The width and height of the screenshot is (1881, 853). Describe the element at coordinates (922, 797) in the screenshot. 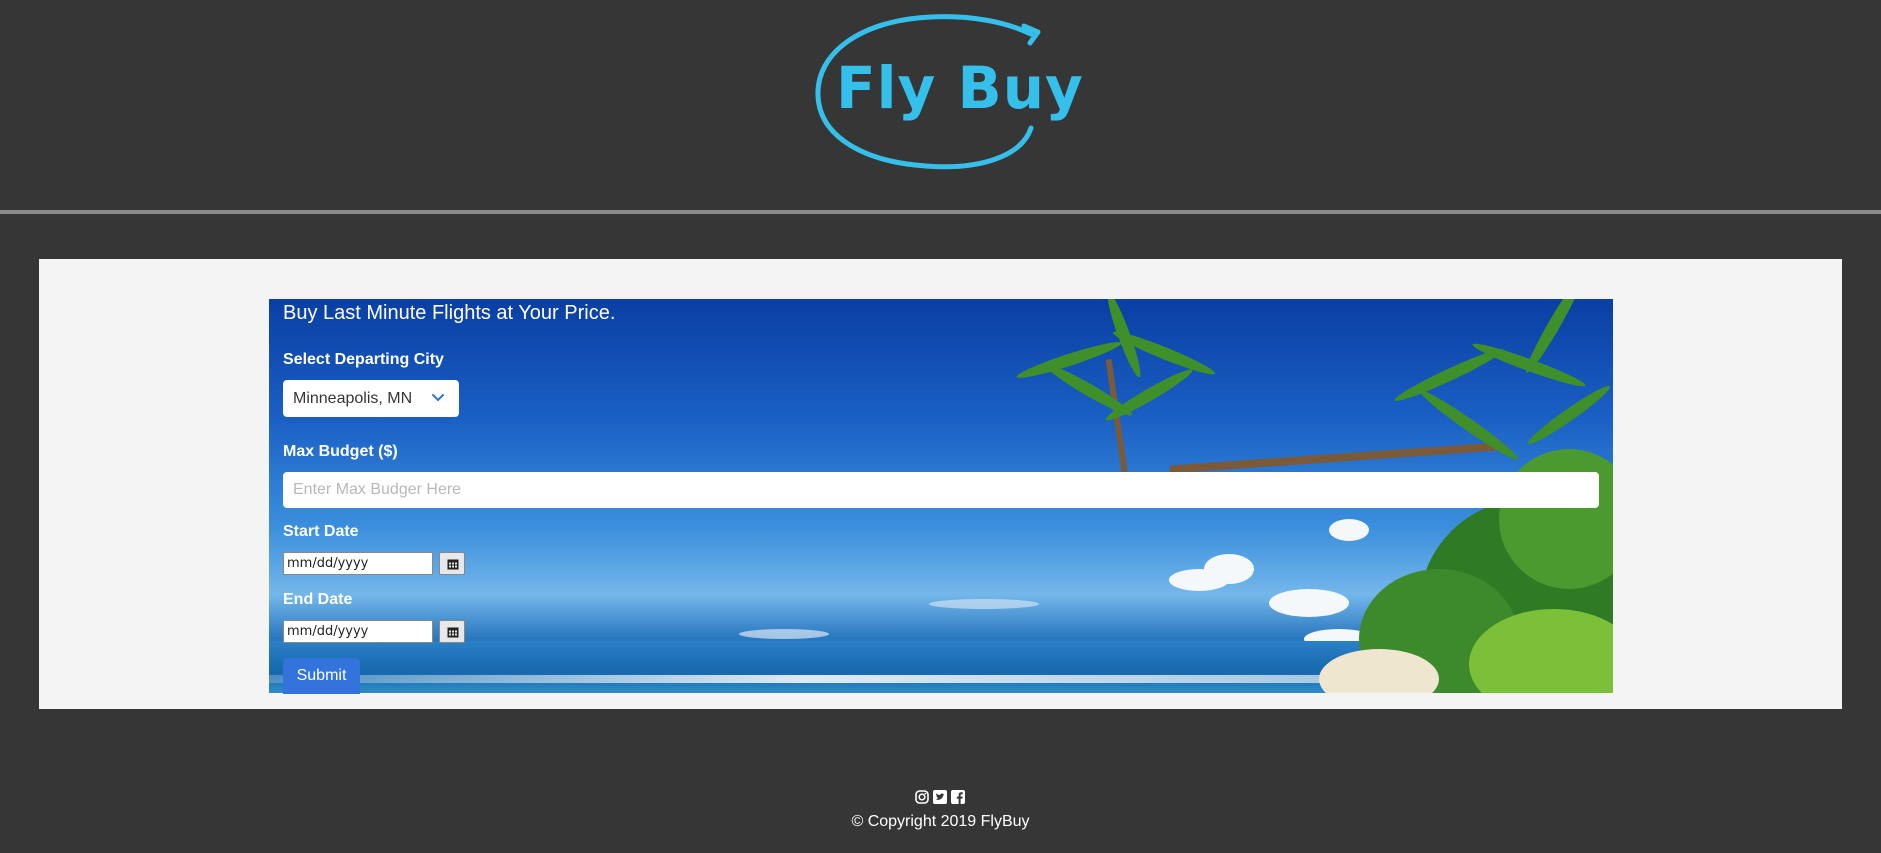

I see `instagram-icon` at that location.